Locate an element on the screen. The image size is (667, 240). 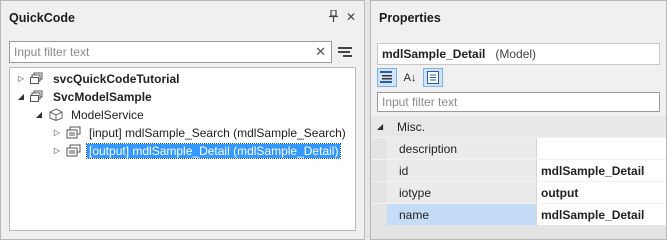
alphabetical-view-button: A↓ is located at coordinates (410, 77).